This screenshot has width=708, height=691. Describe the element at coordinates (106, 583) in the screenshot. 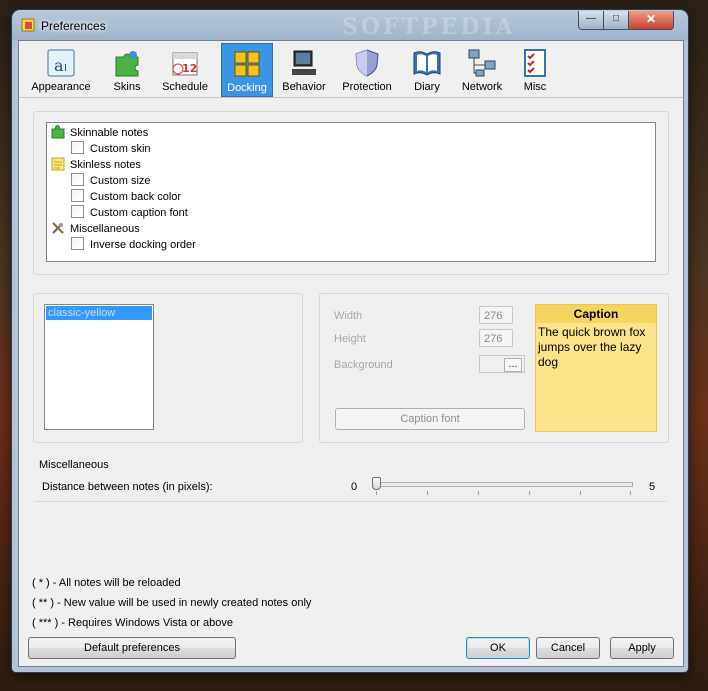

I see `footnote-reload: ( * ) - All notes will be reloaded` at that location.